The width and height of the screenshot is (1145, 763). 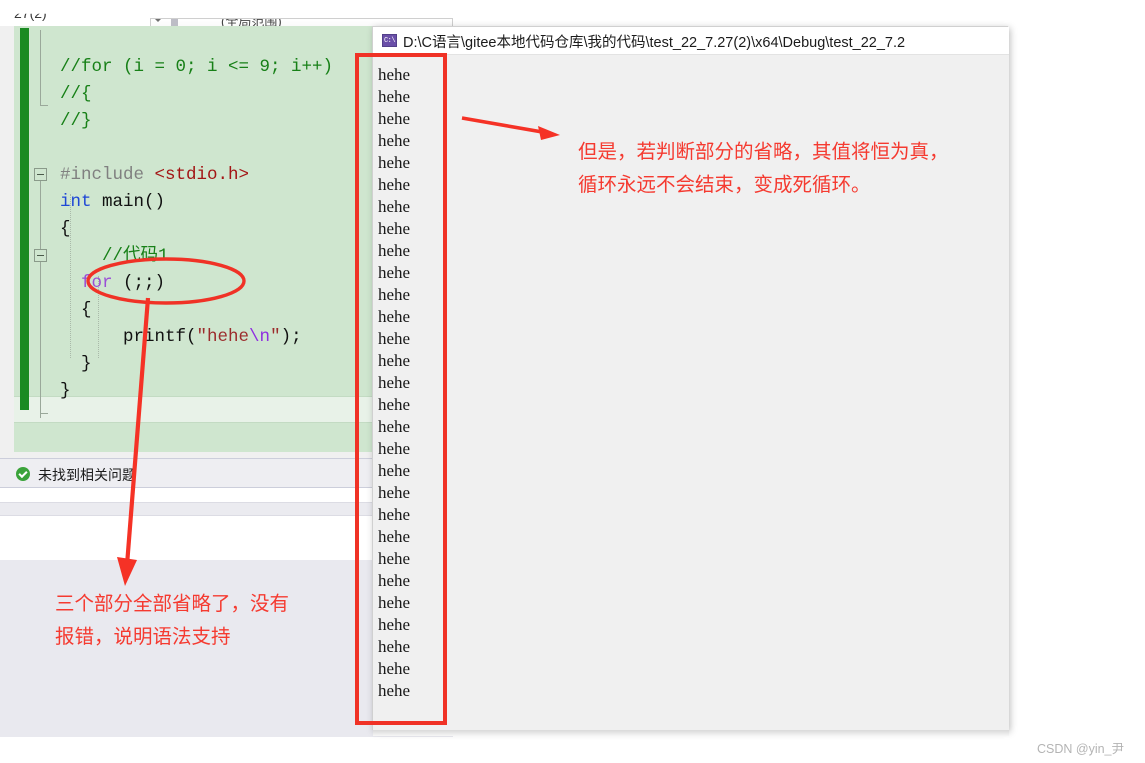 What do you see at coordinates (196, 283) in the screenshot?
I see `code-line: for (;;)` at bounding box center [196, 283].